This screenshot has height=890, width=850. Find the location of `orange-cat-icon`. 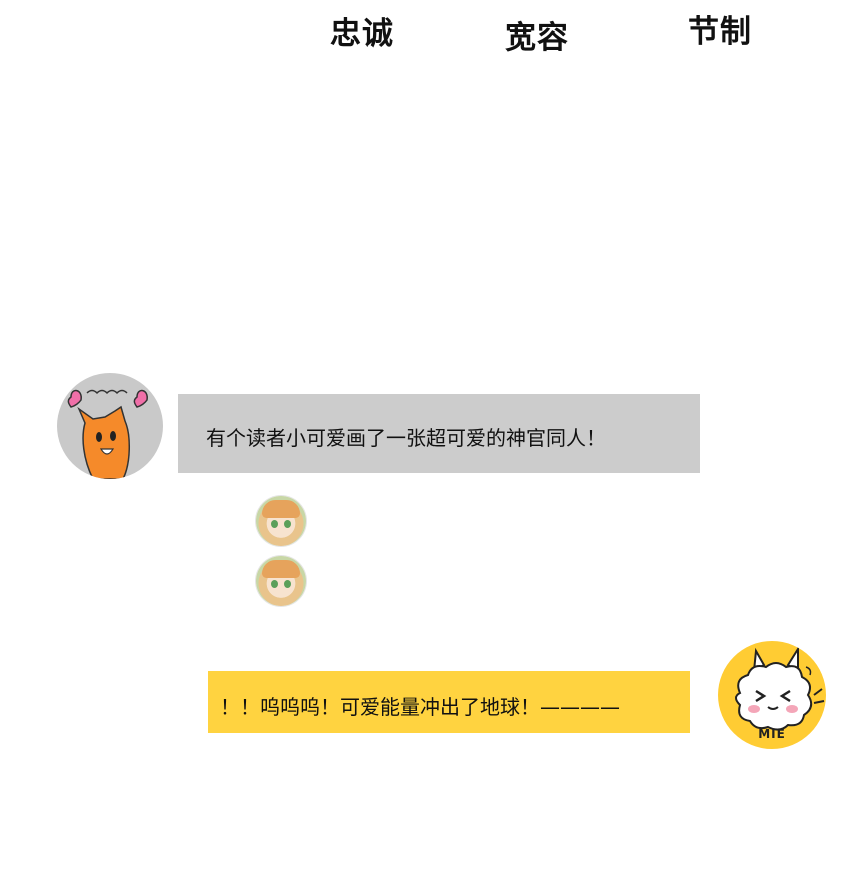

orange-cat-icon is located at coordinates (107, 434).